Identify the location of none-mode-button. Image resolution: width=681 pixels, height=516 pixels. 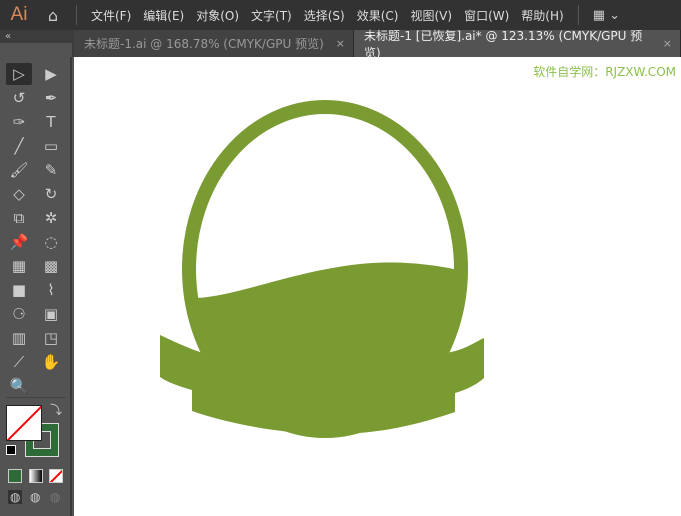
(56, 476).